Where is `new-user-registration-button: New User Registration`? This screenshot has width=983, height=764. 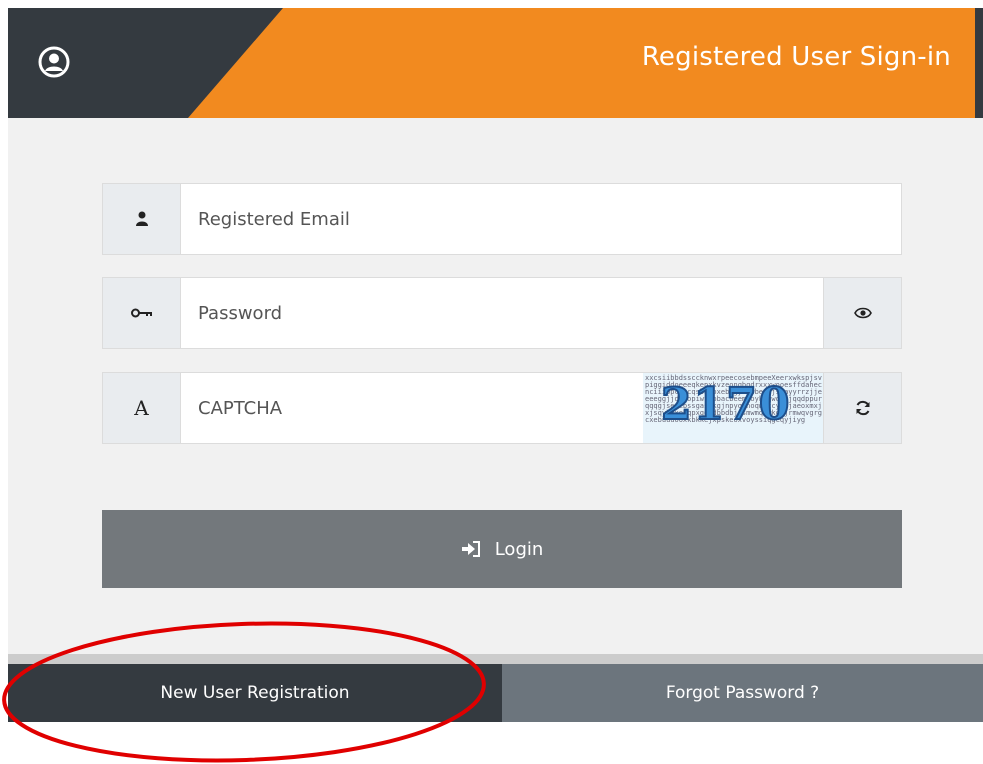
new-user-registration-button: New User Registration is located at coordinates (255, 693).